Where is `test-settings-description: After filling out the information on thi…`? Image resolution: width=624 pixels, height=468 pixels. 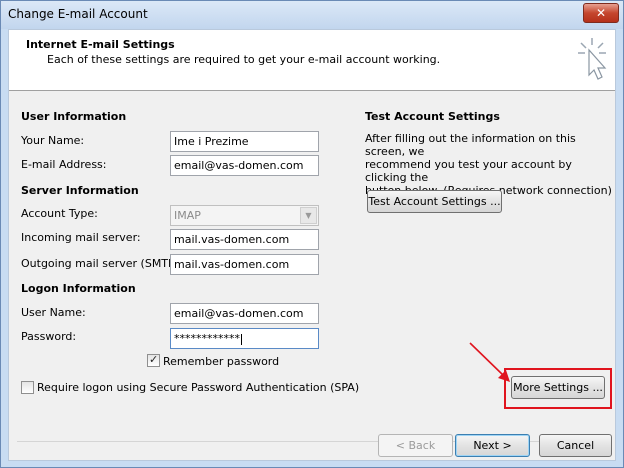
test-settings-description: After filling out the information on thi… is located at coordinates (490, 164).